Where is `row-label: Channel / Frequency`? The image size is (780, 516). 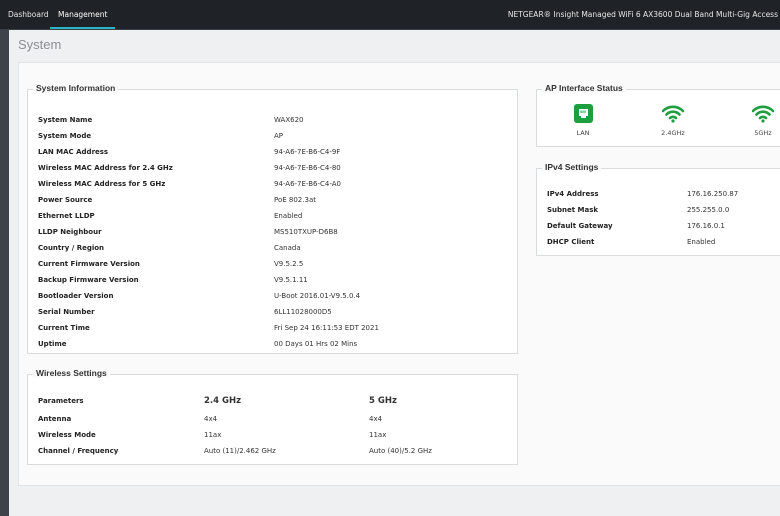
row-label: Channel / Frequency is located at coordinates (78, 451).